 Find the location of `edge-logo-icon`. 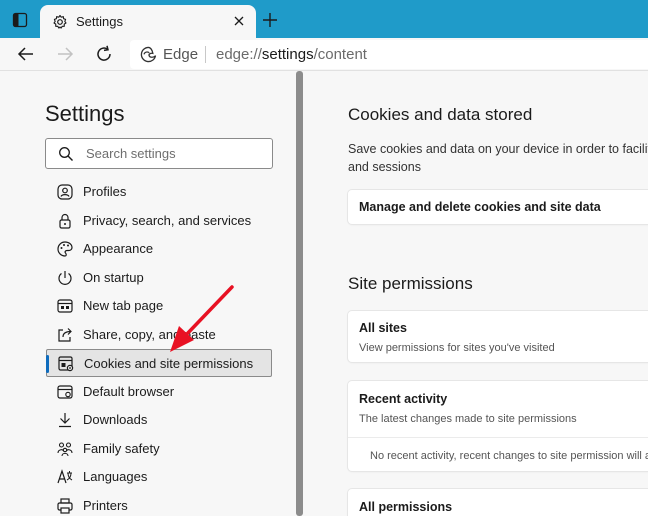

edge-logo-icon is located at coordinates (148, 54).